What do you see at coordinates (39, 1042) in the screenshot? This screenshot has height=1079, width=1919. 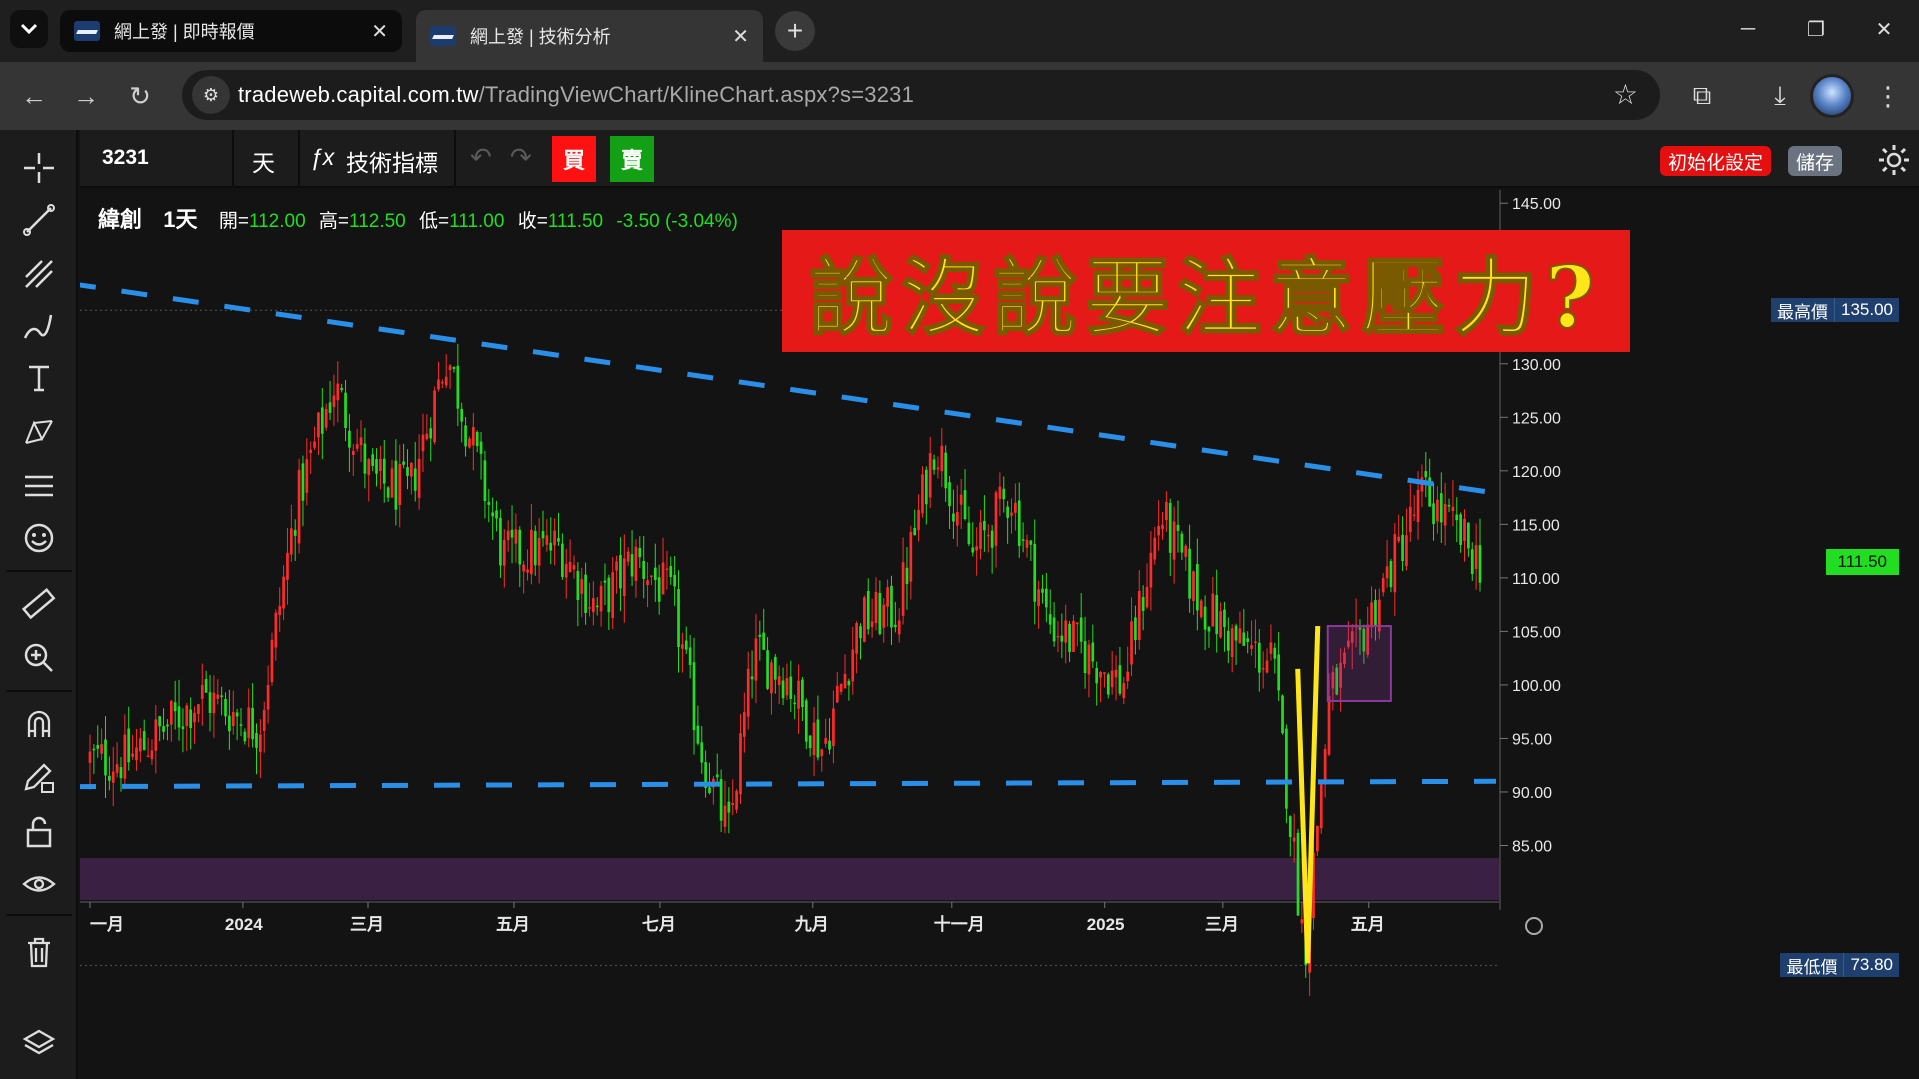 I see `layers-tool` at bounding box center [39, 1042].